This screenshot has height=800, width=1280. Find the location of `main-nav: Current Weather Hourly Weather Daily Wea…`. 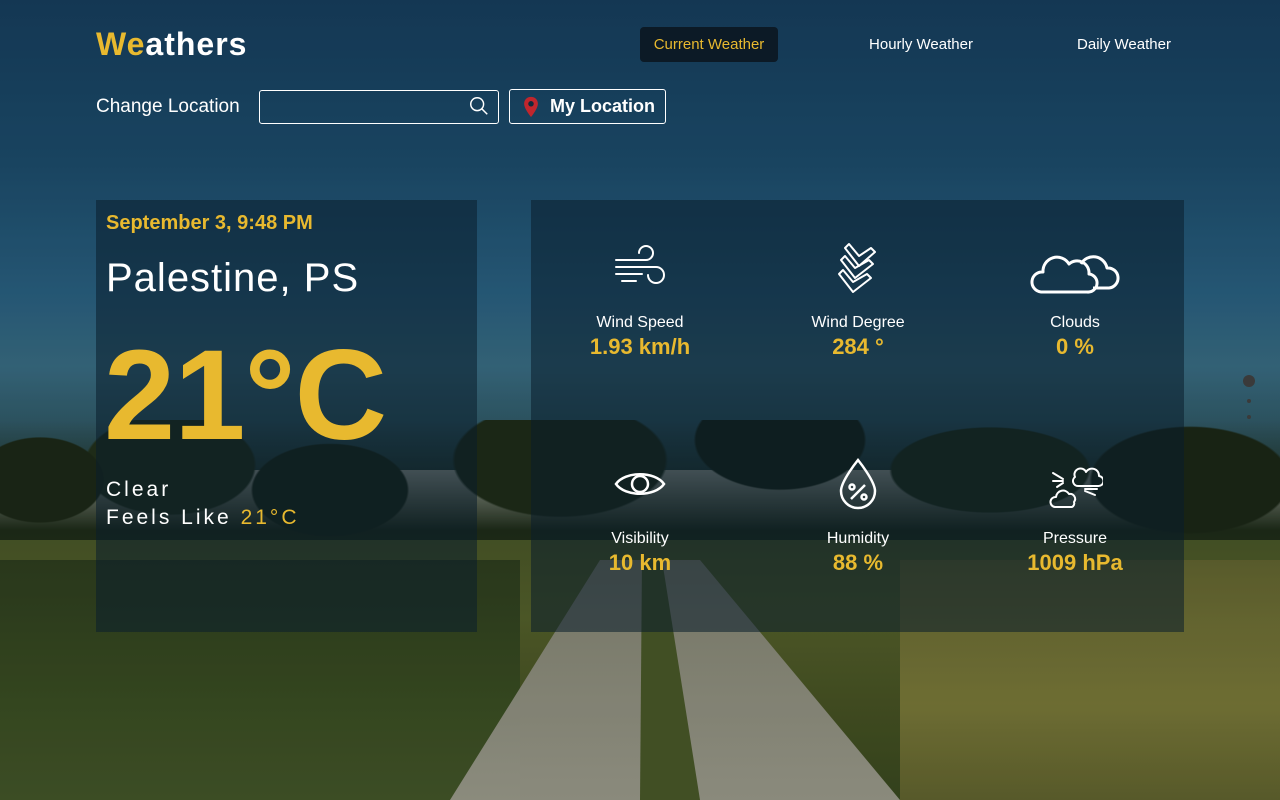

main-nav: Current Weather Hourly Weather Daily Wea… is located at coordinates (640, 44).